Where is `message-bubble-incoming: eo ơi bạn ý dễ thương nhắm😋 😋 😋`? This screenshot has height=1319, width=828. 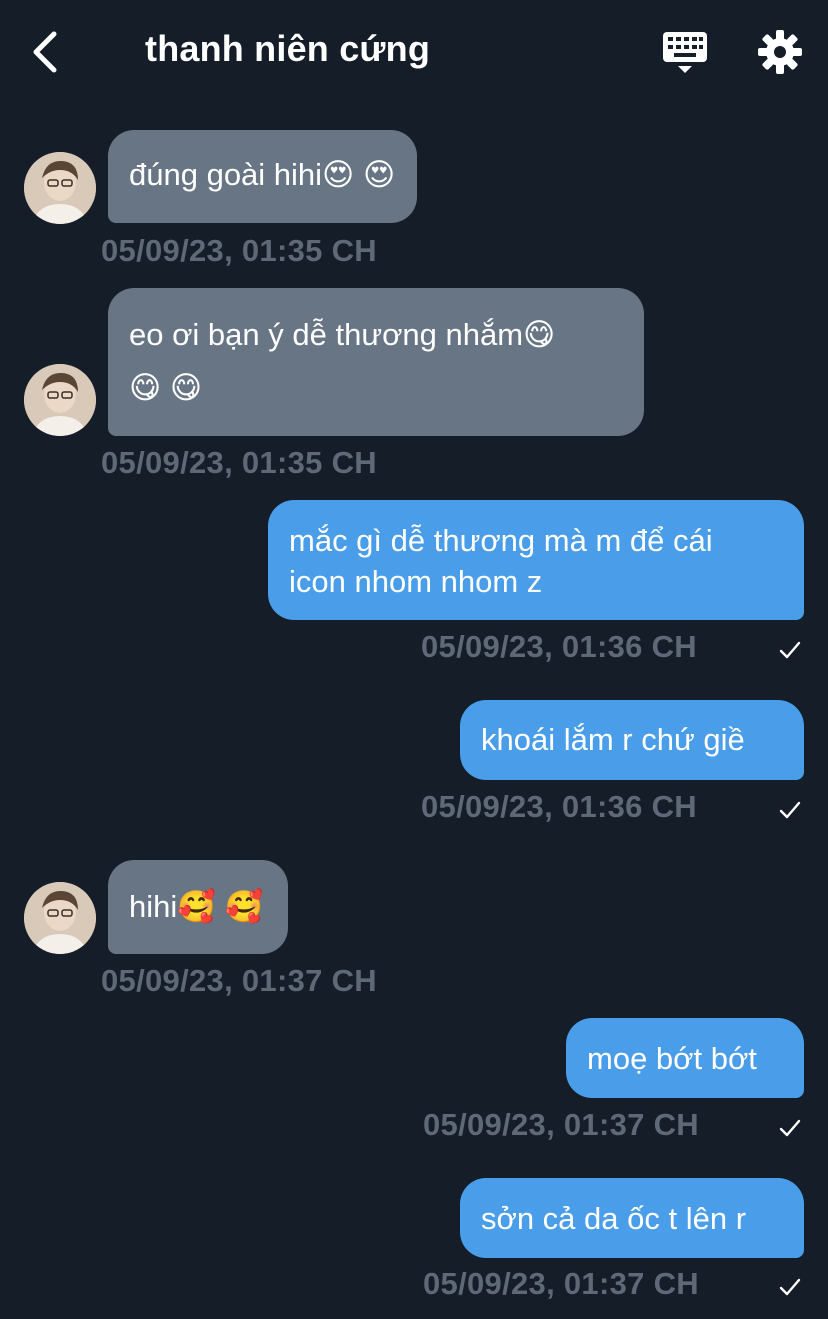 message-bubble-incoming: eo ơi bạn ý dễ thương nhắm😋 😋 😋 is located at coordinates (376, 362).